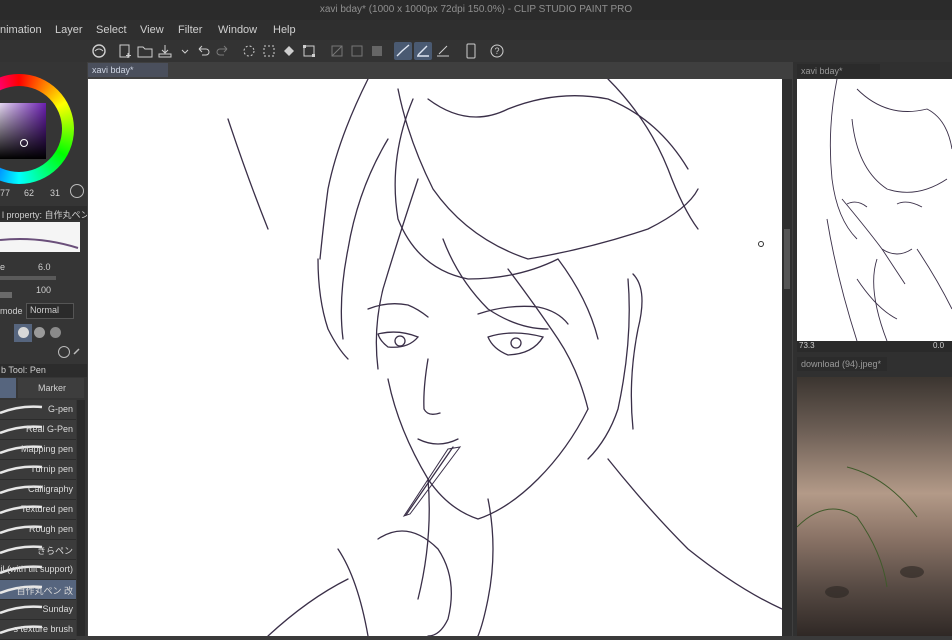 Image resolution: width=952 pixels, height=640 pixels. What do you see at coordinates (423, 51) in the screenshot?
I see `special-ruler-snap-icon` at bounding box center [423, 51].